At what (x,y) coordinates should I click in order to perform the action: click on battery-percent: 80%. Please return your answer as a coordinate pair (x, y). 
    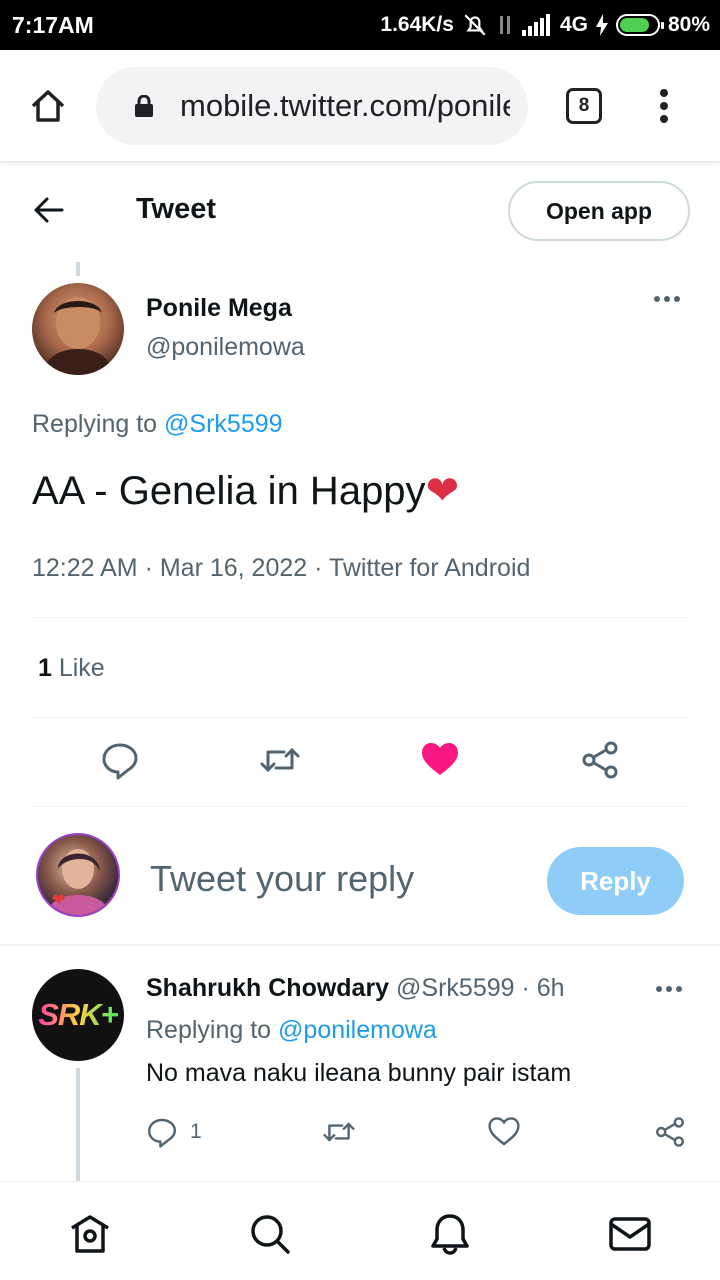
    Looking at the image, I should click on (688, 24).